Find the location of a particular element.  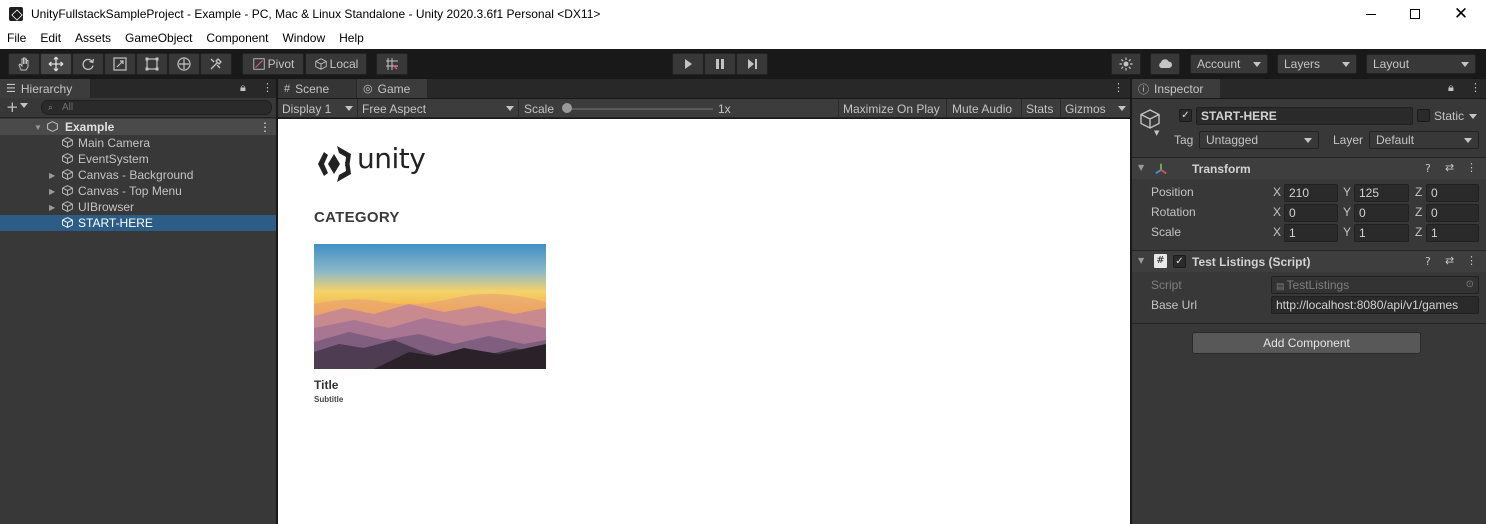

scale-x-field: 1 is located at coordinates (1311, 233).